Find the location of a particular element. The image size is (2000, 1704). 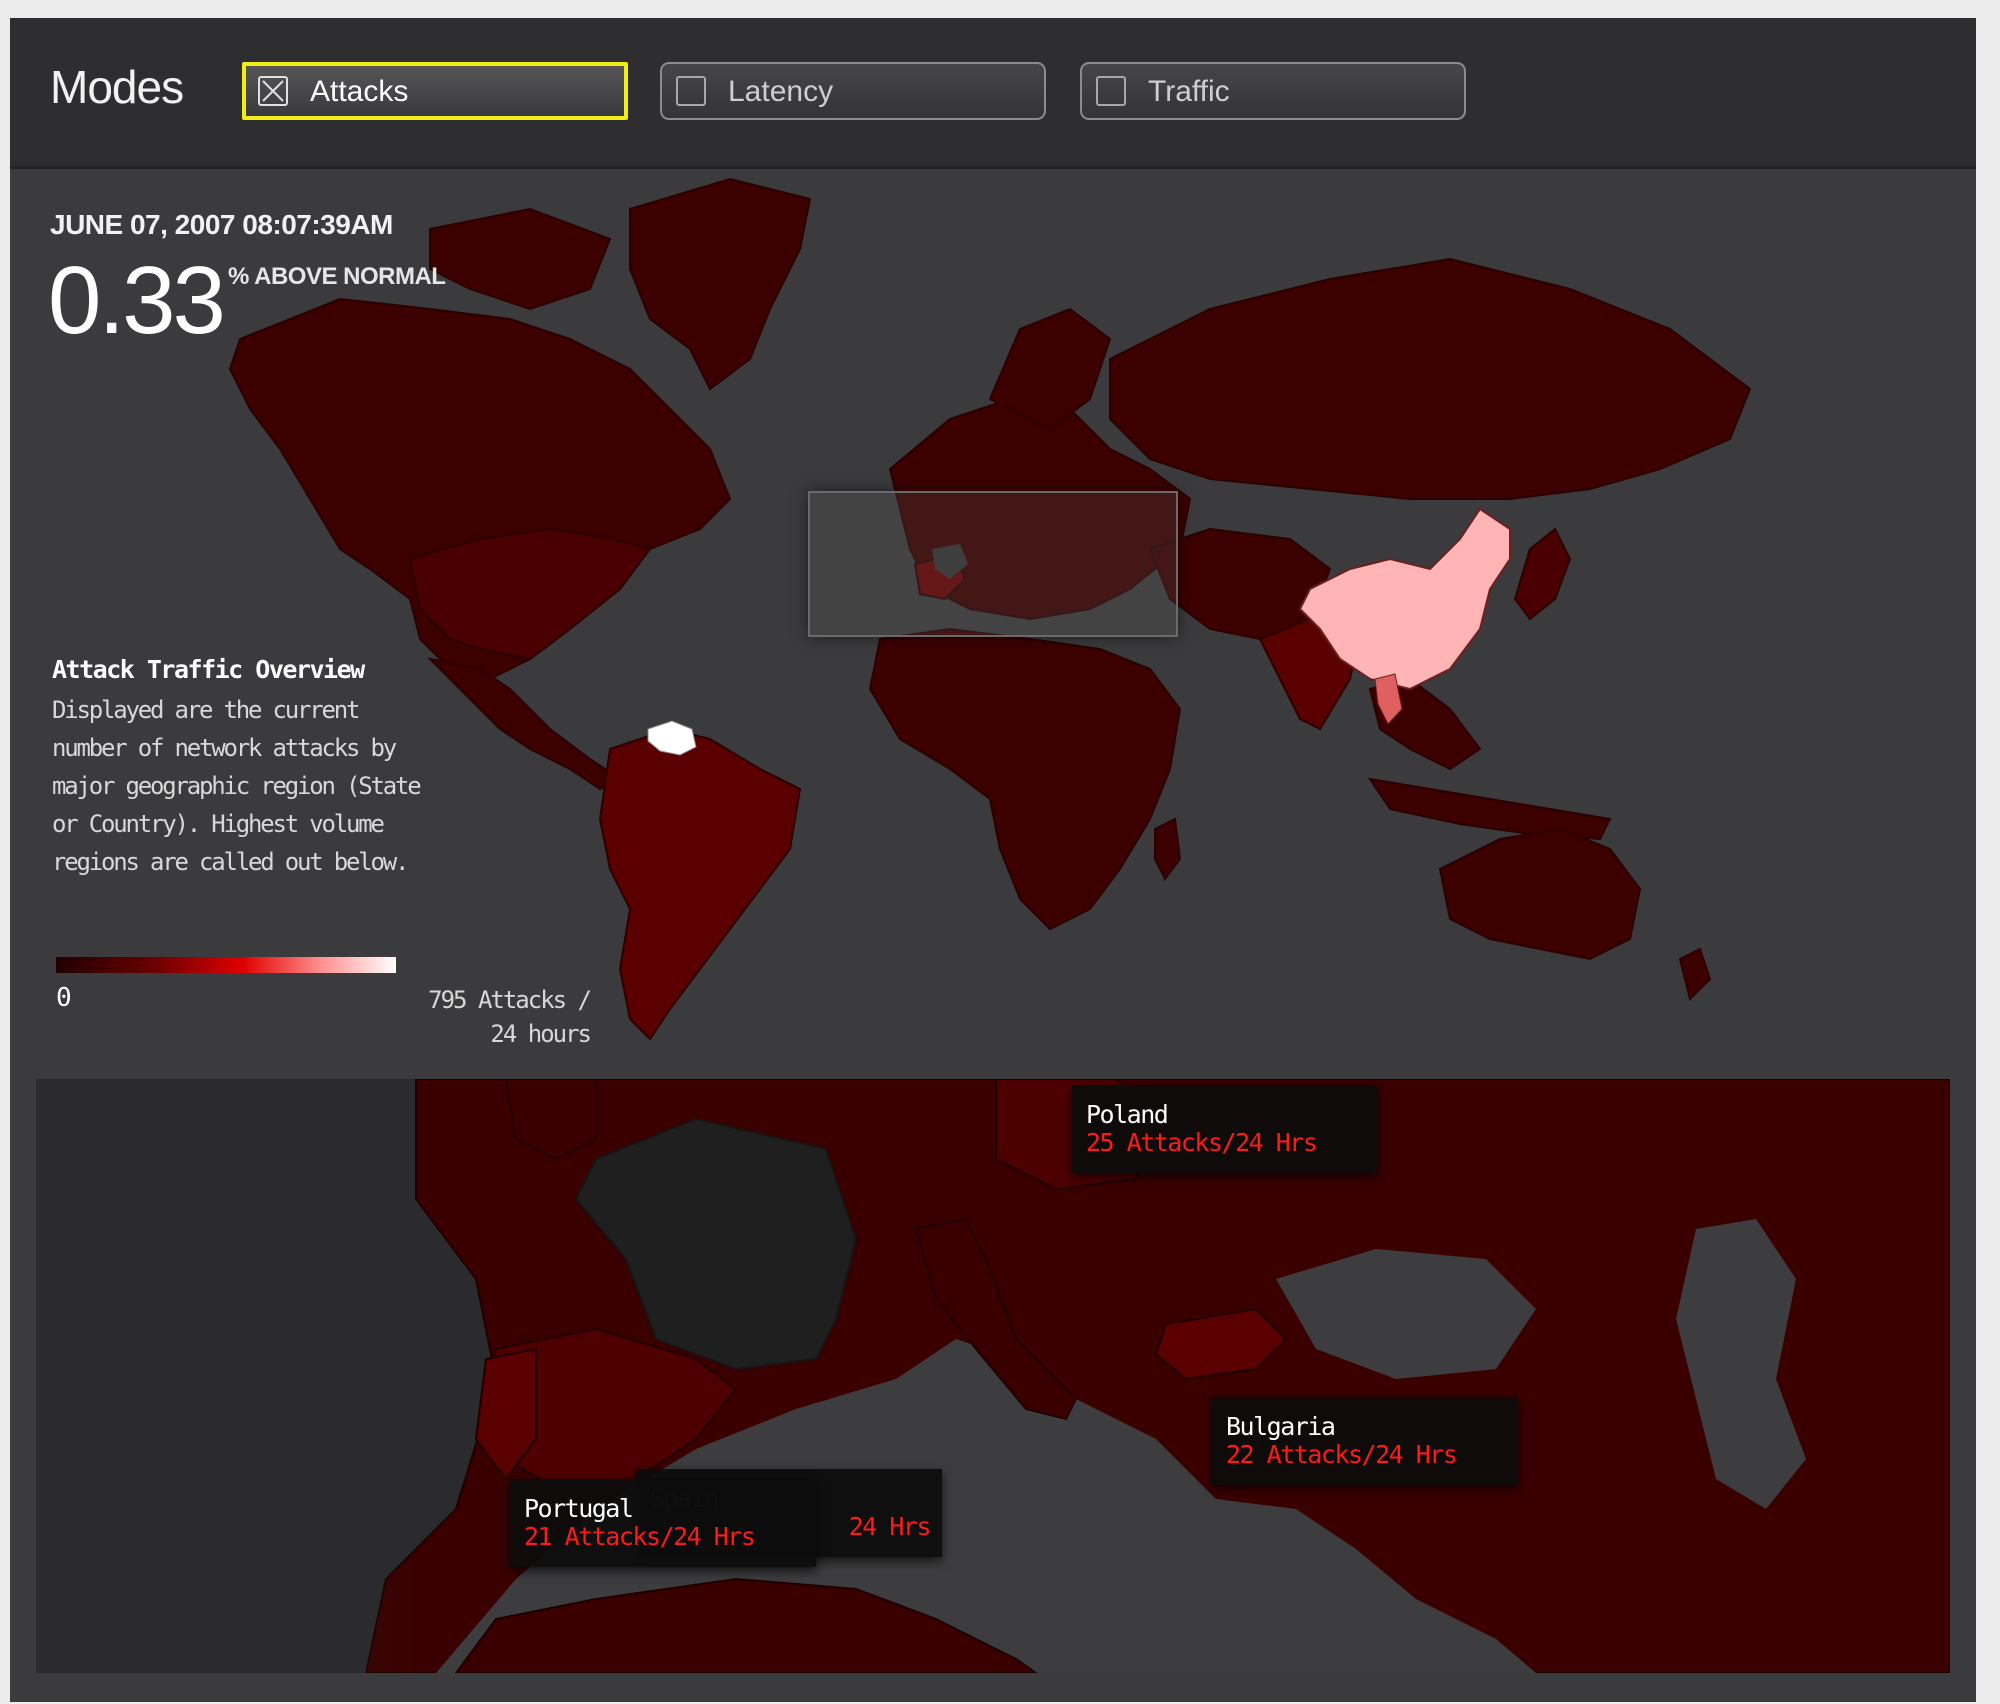

map-region-greenland is located at coordinates (720, 284).